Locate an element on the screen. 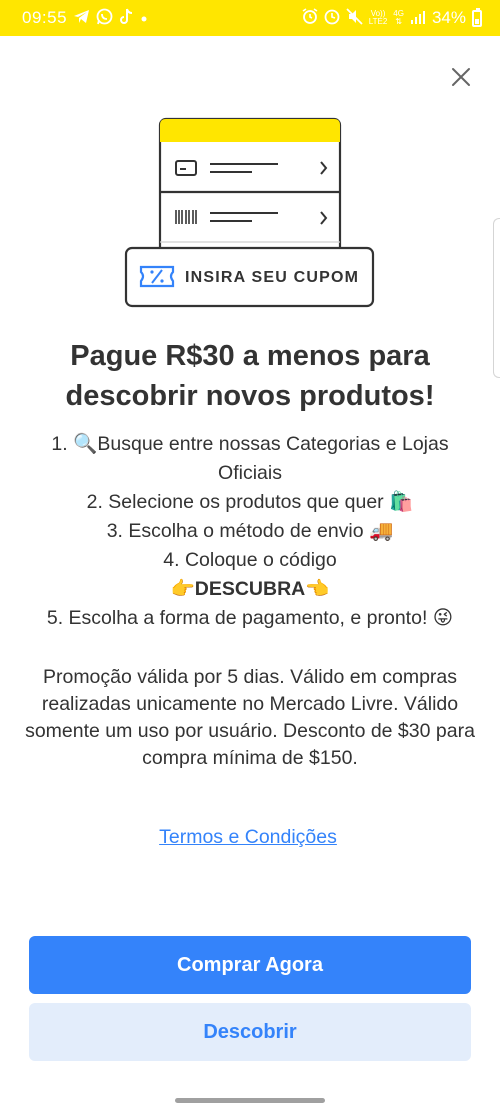 The width and height of the screenshot is (500, 1111). status-time: 09:55 is located at coordinates (45, 17).